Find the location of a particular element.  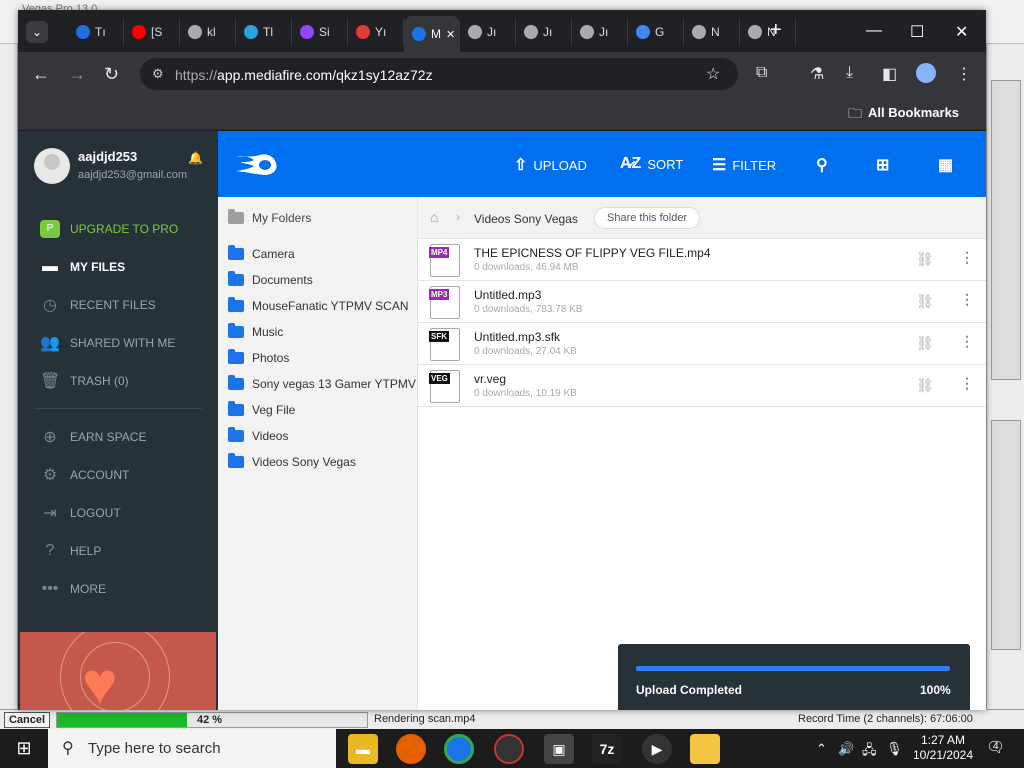

user-profile: aajdjd253 aajdjd253@gmail.com 🔔 is located at coordinates (119, 169).